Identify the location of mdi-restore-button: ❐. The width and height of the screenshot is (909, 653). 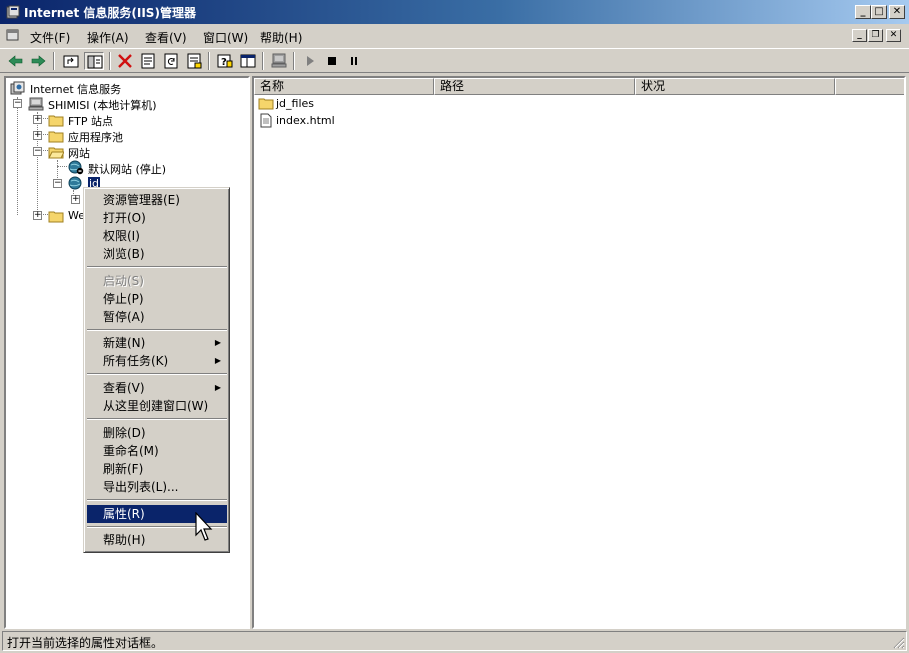
(875, 35).